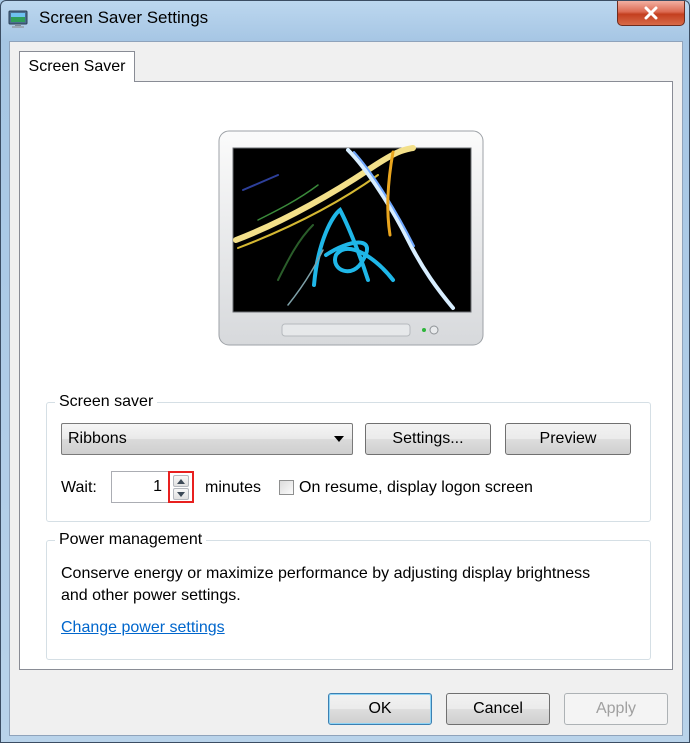  Describe the element at coordinates (106, 402) in the screenshot. I see `screen-saver-group-title: Screen saver` at that location.